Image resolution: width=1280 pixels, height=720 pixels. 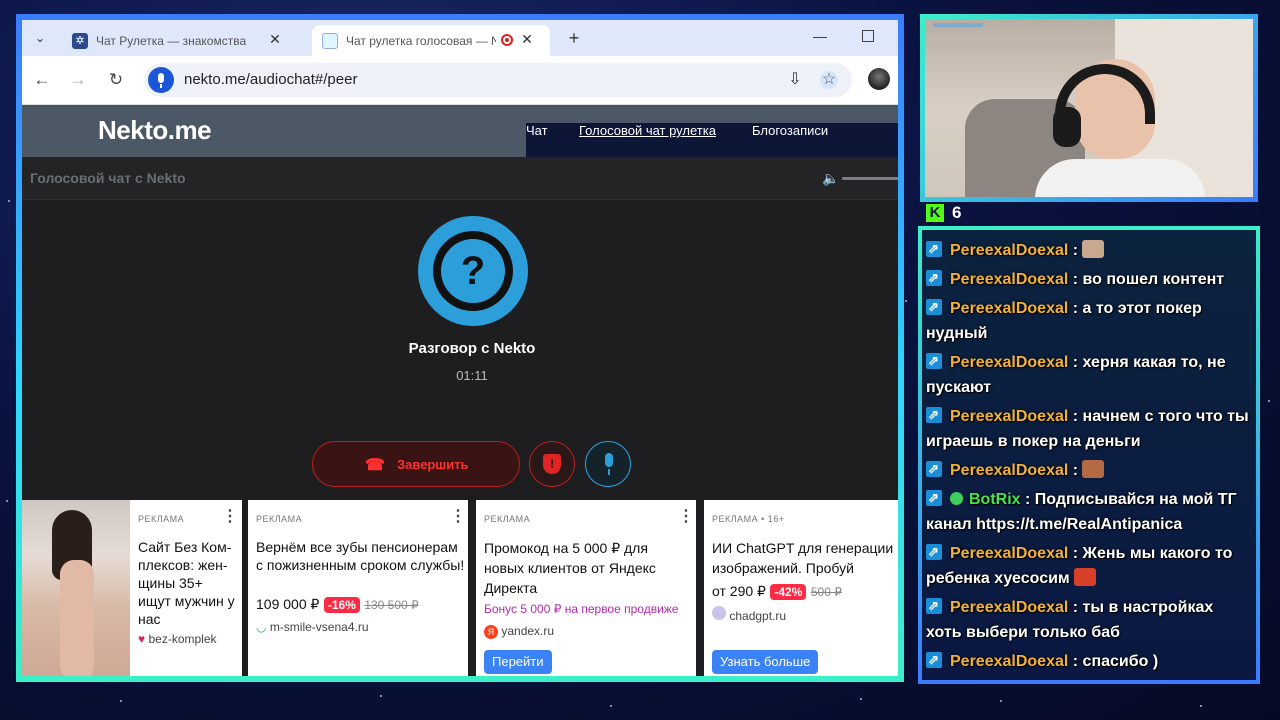 I want to click on recording-indicator-icon, so click(x=507, y=40).